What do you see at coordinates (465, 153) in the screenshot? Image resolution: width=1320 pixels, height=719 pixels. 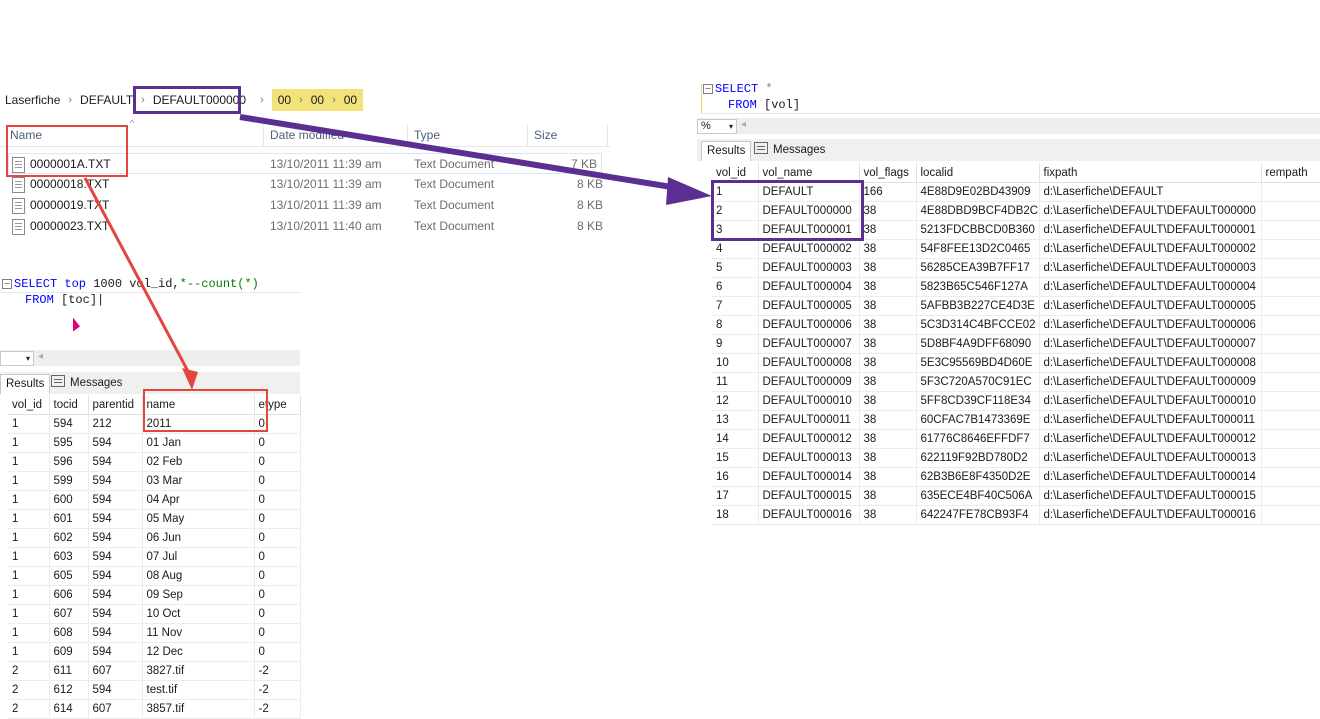 I see `purple-arrow` at bounding box center [465, 153].